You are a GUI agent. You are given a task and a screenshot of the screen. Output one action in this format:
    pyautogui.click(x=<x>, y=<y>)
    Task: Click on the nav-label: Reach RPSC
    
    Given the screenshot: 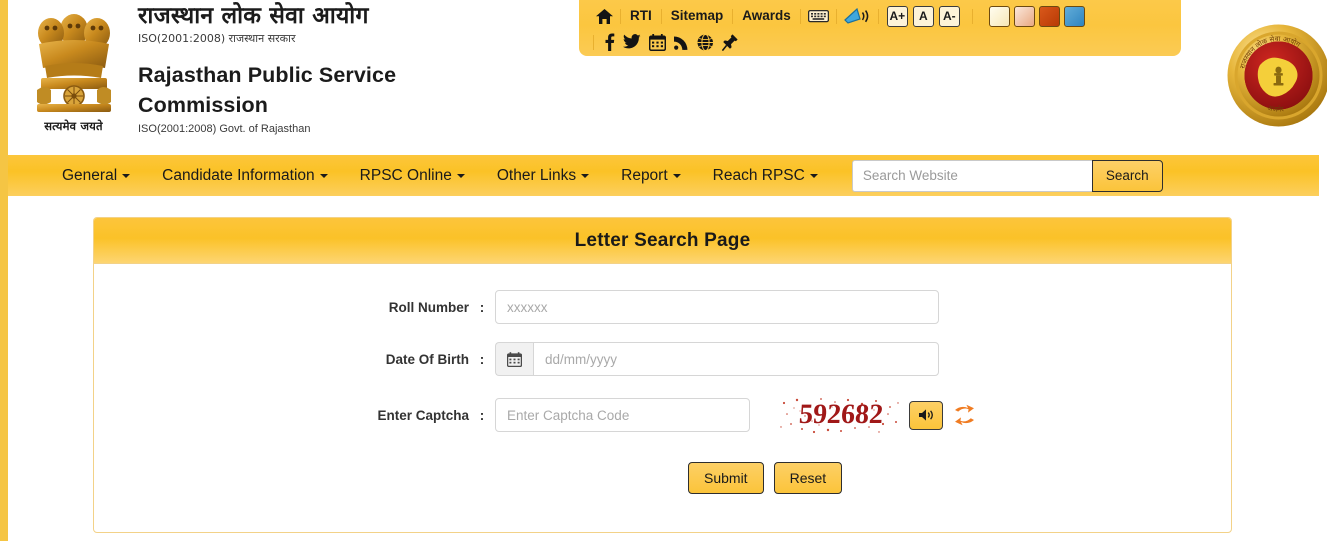 What is the action you would take?
    pyautogui.click(x=758, y=175)
    